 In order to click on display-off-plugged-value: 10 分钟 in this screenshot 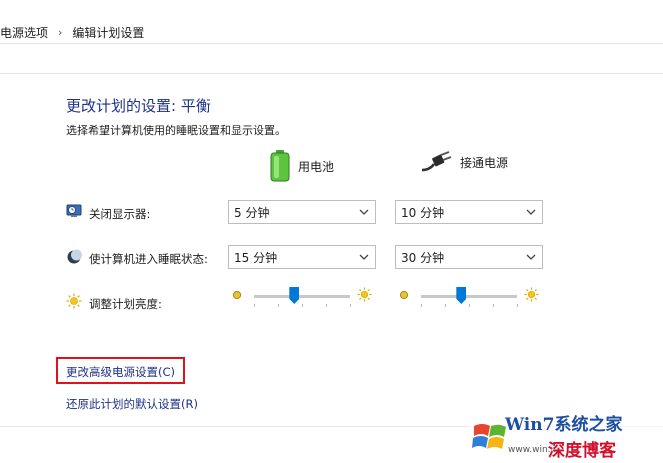, I will do `click(423, 212)`.